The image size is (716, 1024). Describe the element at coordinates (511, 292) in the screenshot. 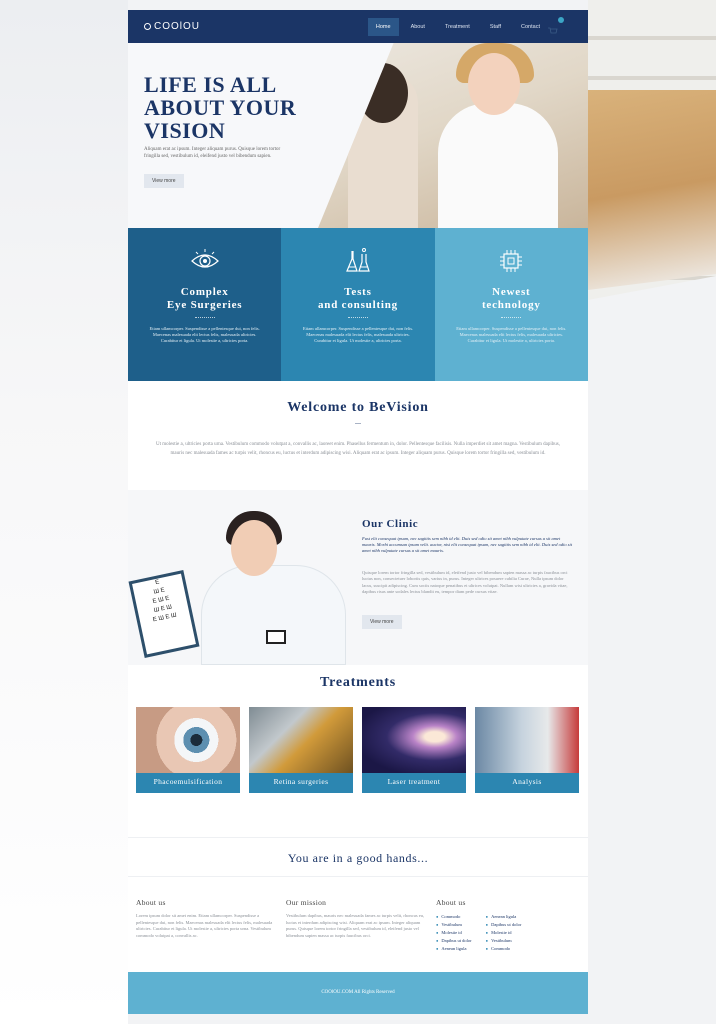

I see `feature-title-line-1: Newest` at that location.